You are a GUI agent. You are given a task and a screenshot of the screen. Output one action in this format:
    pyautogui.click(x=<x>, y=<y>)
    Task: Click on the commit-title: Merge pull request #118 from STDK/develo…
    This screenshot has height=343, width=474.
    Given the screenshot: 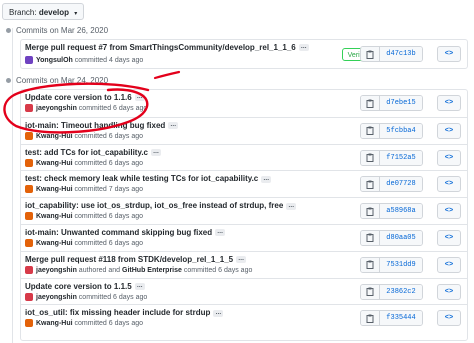 What is the action you would take?
    pyautogui.click(x=136, y=259)
    